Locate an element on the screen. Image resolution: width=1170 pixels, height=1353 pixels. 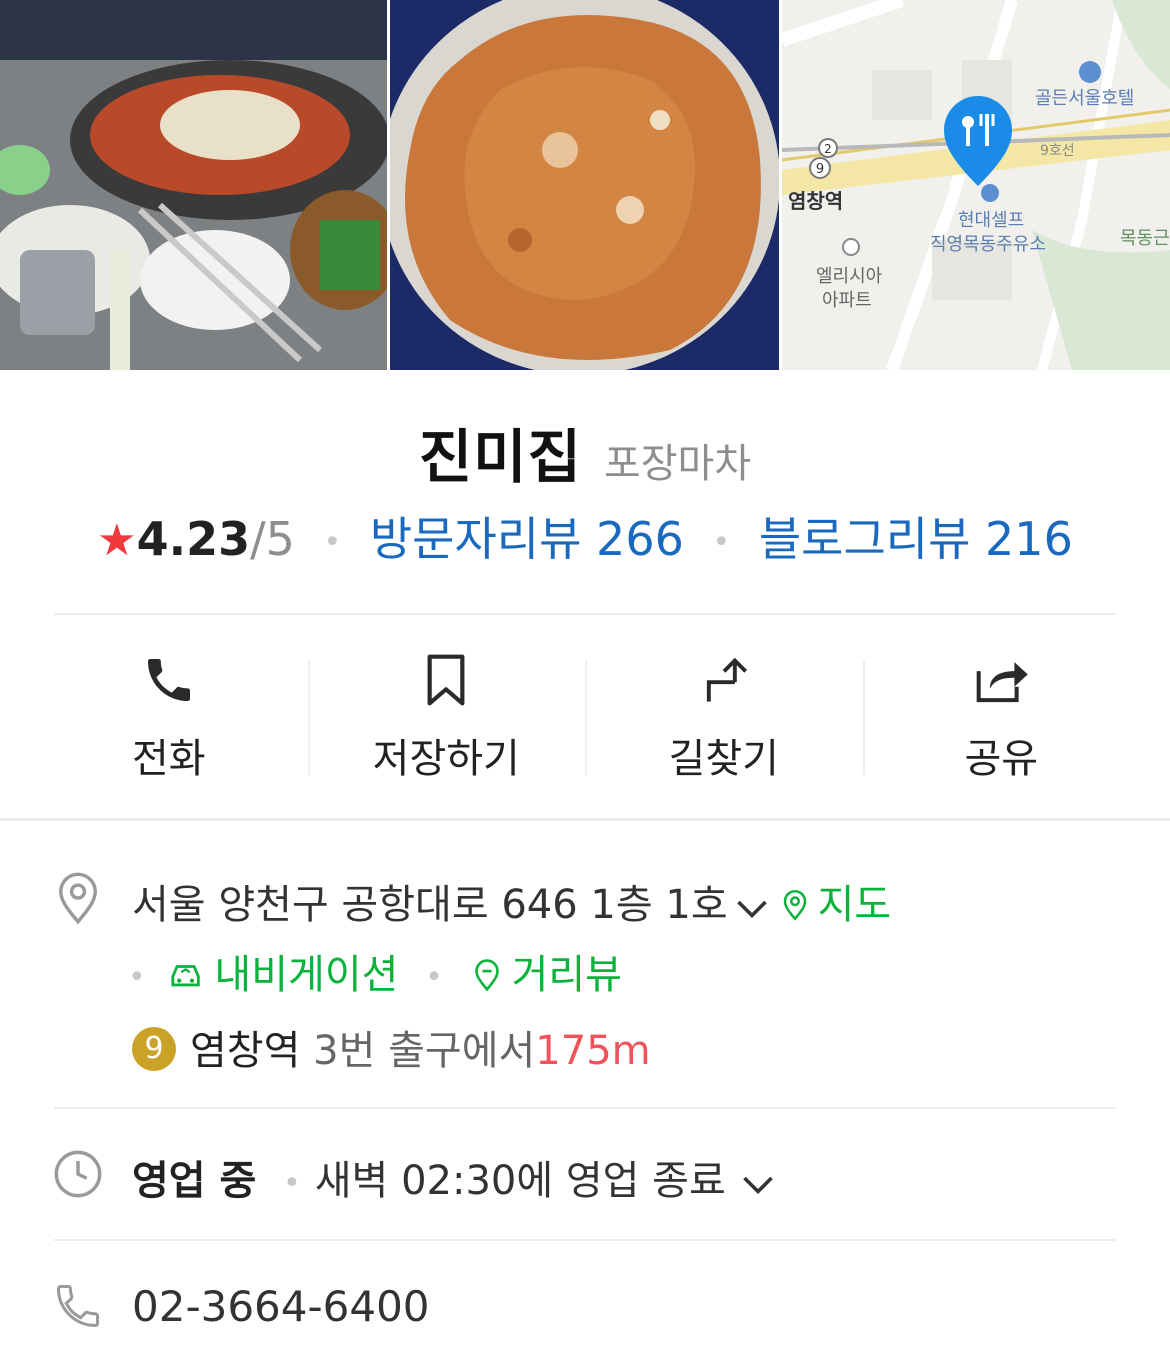
save-button: 저장하기 is located at coordinates (446, 715).